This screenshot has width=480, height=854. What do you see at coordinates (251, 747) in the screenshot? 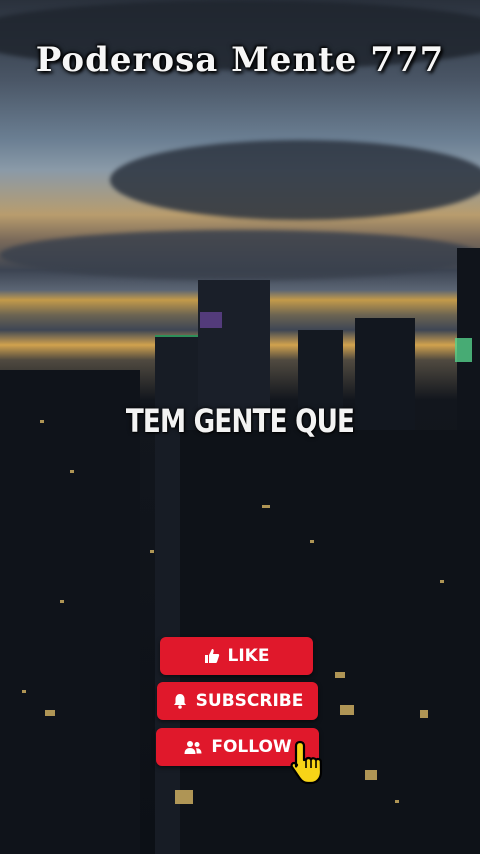
I see `follow-label: FOLLOW` at bounding box center [251, 747].